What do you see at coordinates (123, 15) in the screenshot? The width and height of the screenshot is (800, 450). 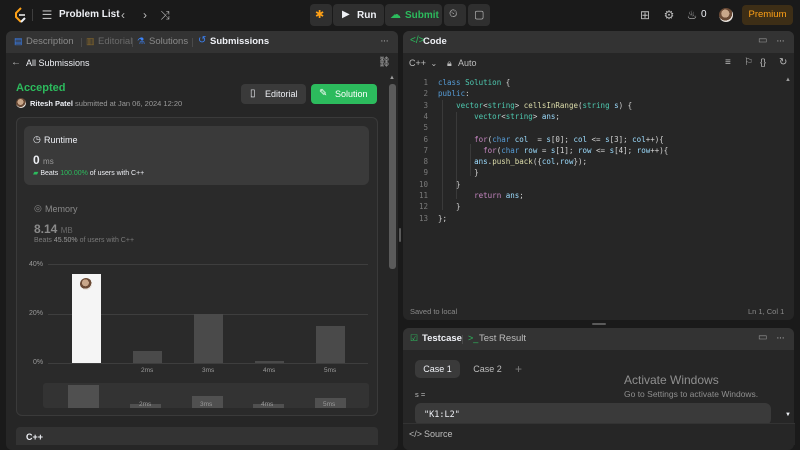 I see `chevron-left-icon: ‹` at bounding box center [123, 15].